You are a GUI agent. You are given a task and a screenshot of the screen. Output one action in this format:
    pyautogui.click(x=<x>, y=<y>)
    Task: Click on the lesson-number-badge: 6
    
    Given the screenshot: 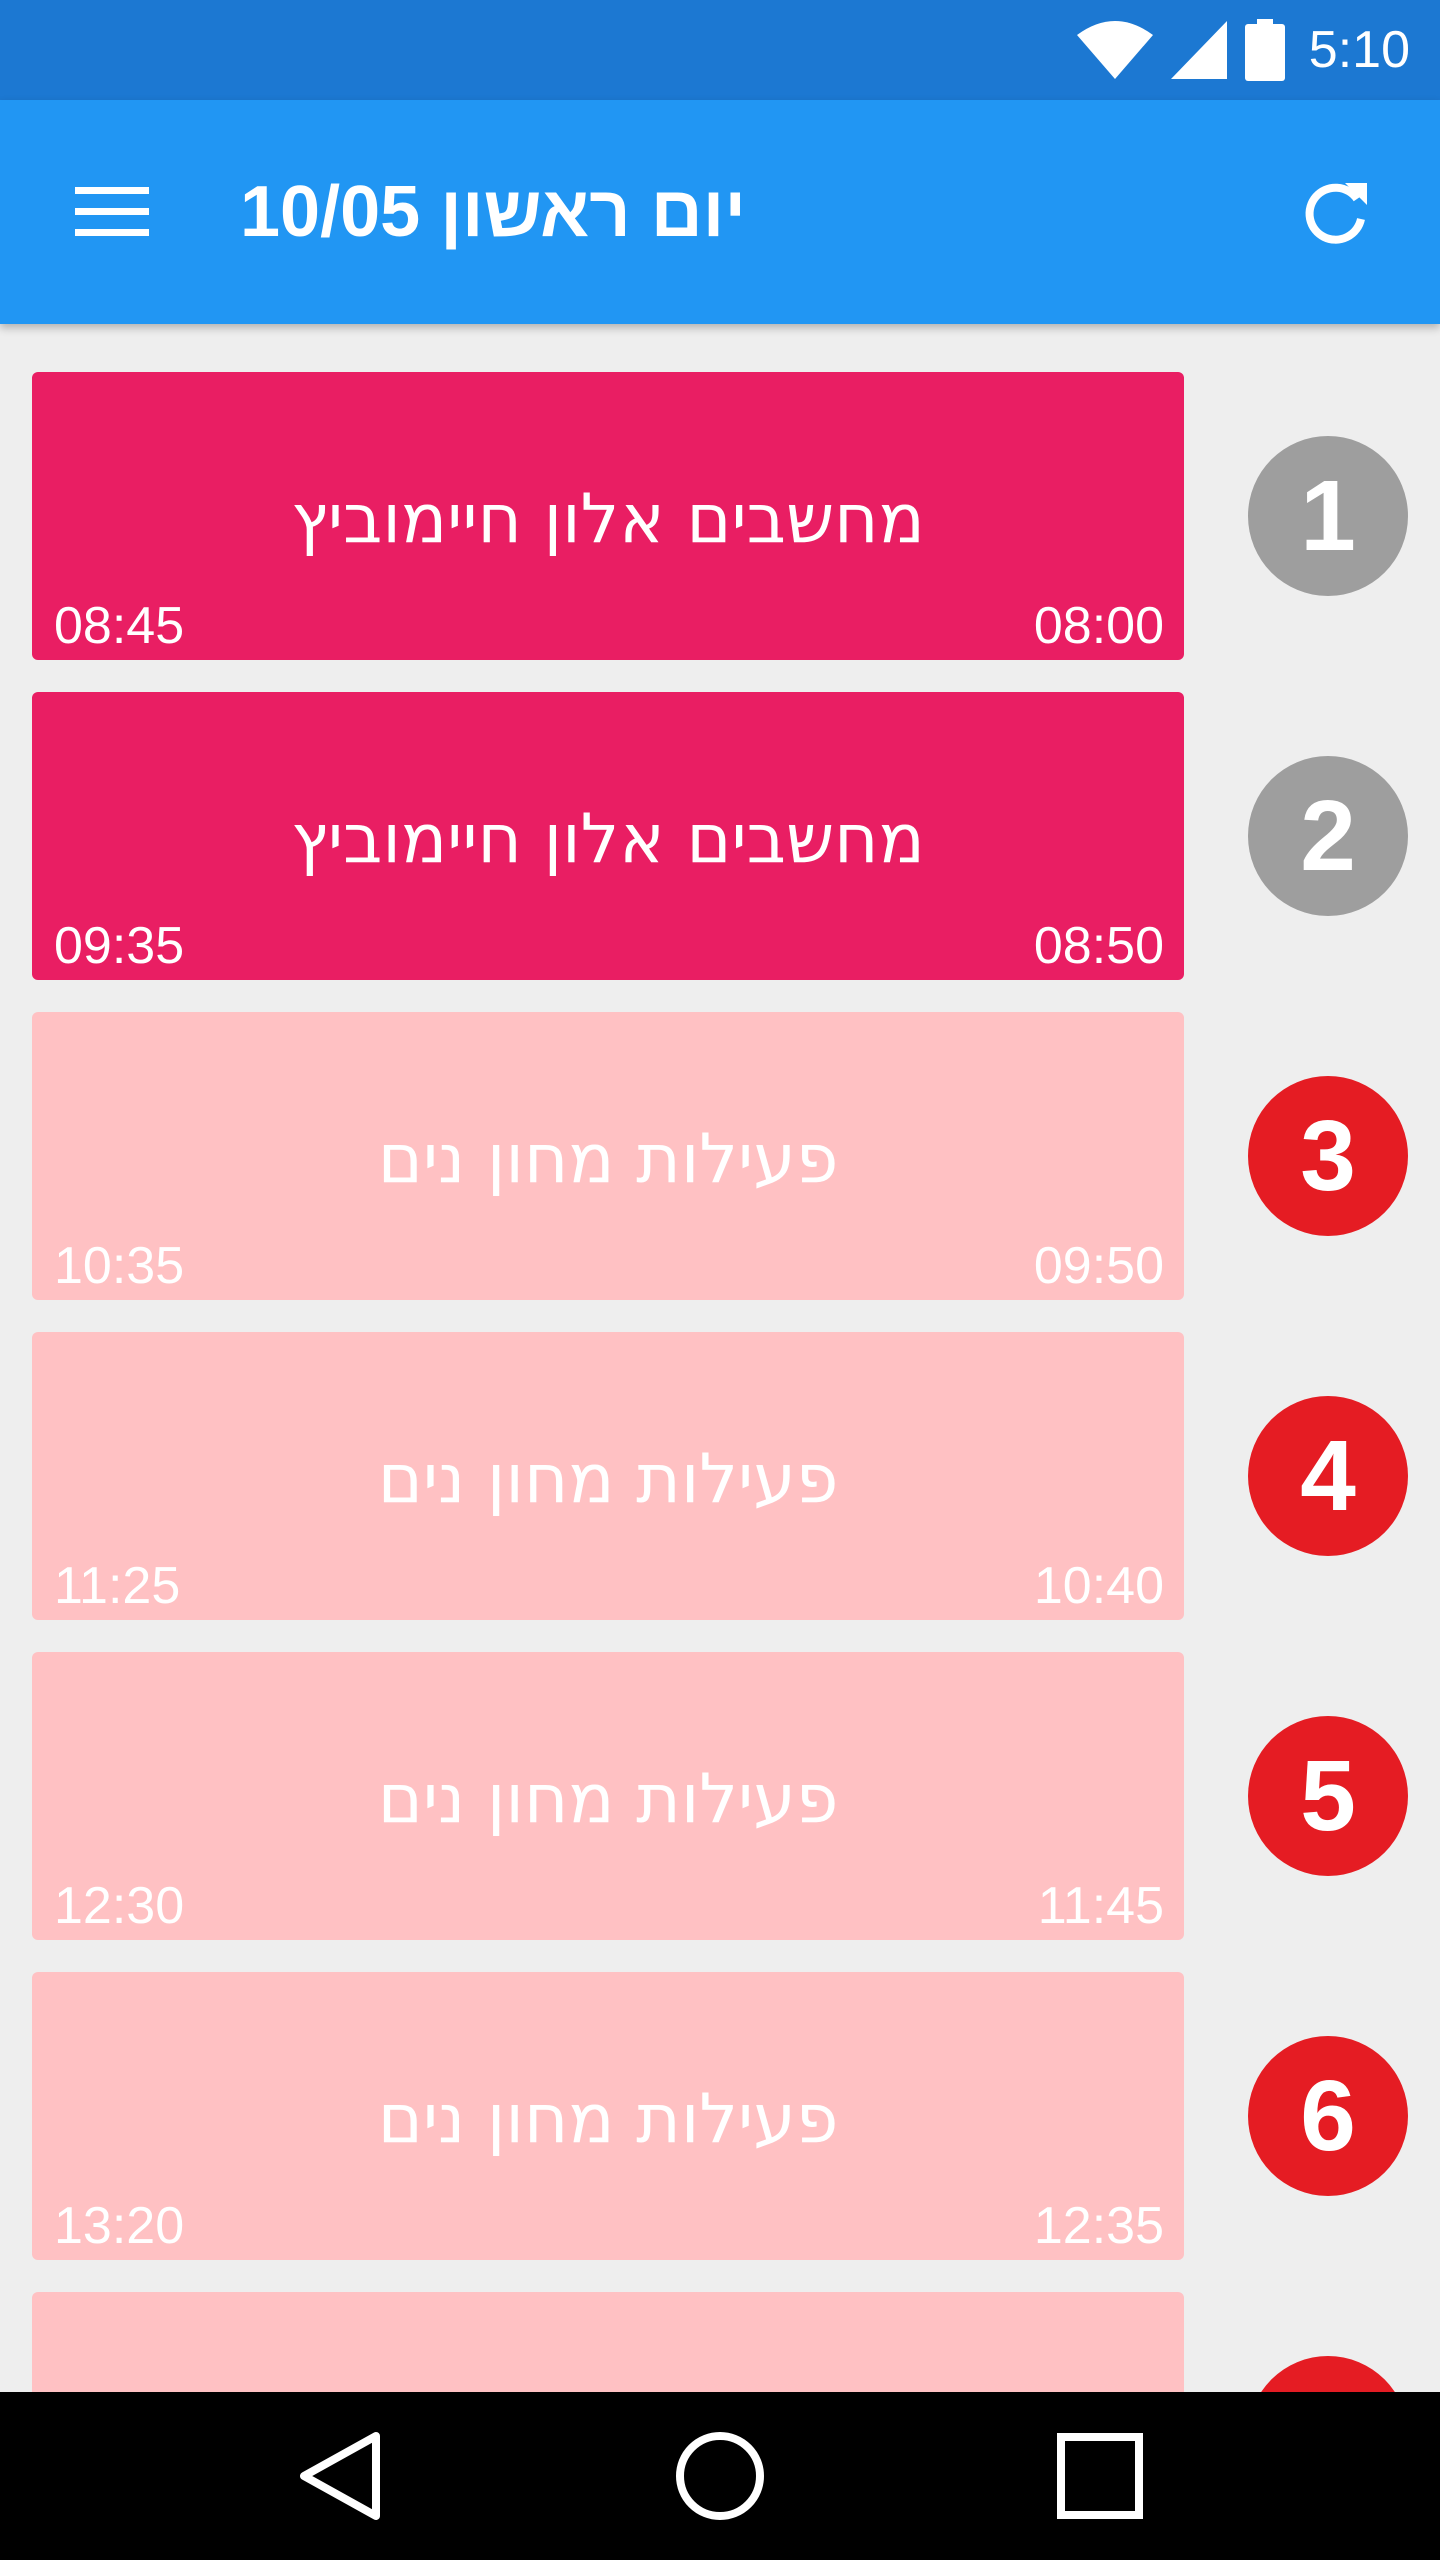 What is the action you would take?
    pyautogui.click(x=1328, y=2116)
    